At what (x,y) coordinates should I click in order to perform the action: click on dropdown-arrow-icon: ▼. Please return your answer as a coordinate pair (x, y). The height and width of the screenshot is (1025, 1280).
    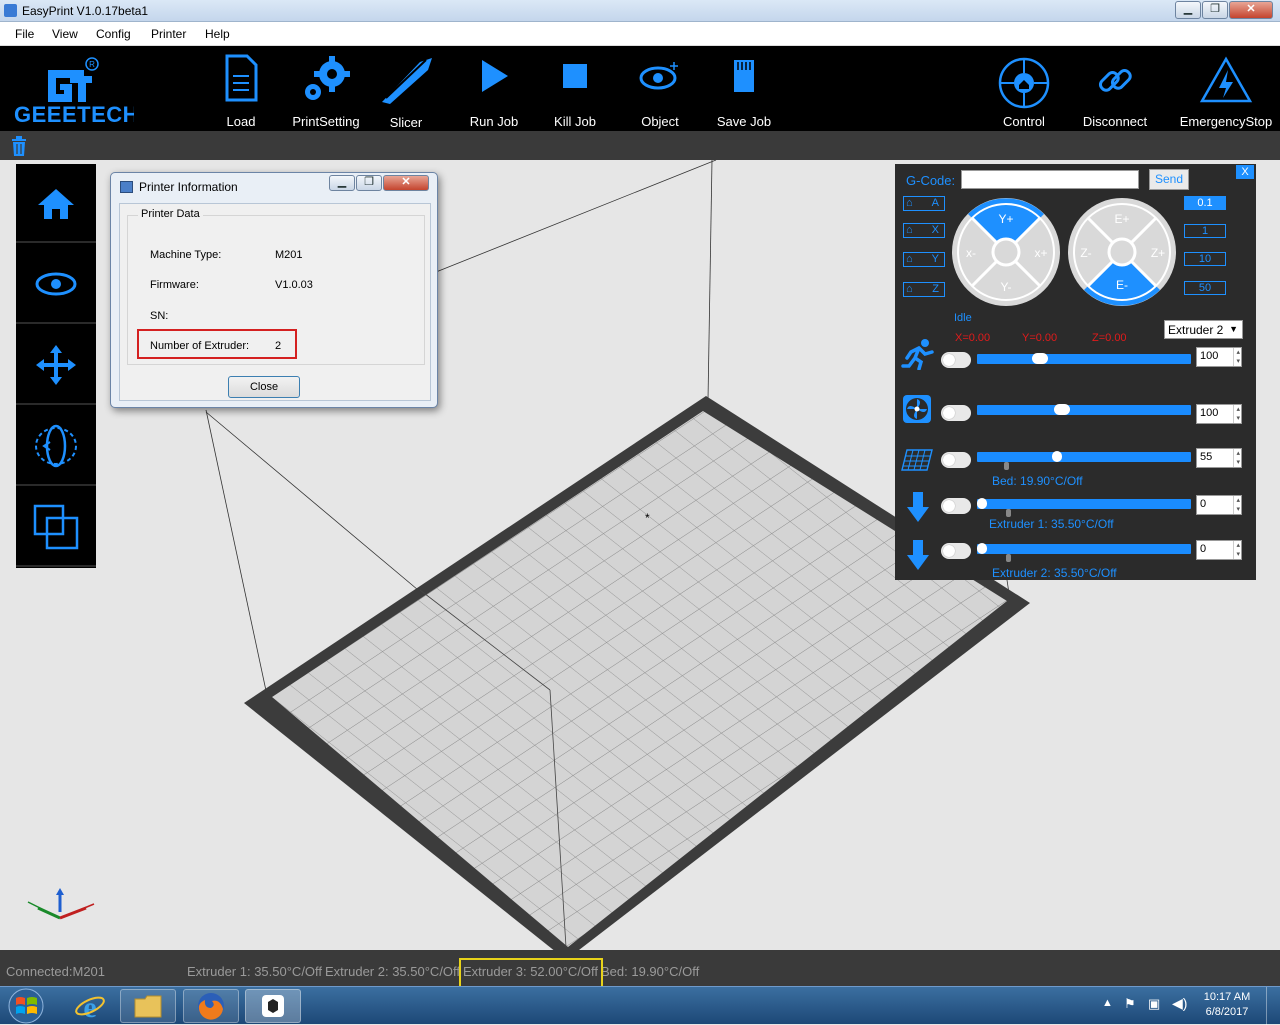
    Looking at the image, I should click on (1233, 329).